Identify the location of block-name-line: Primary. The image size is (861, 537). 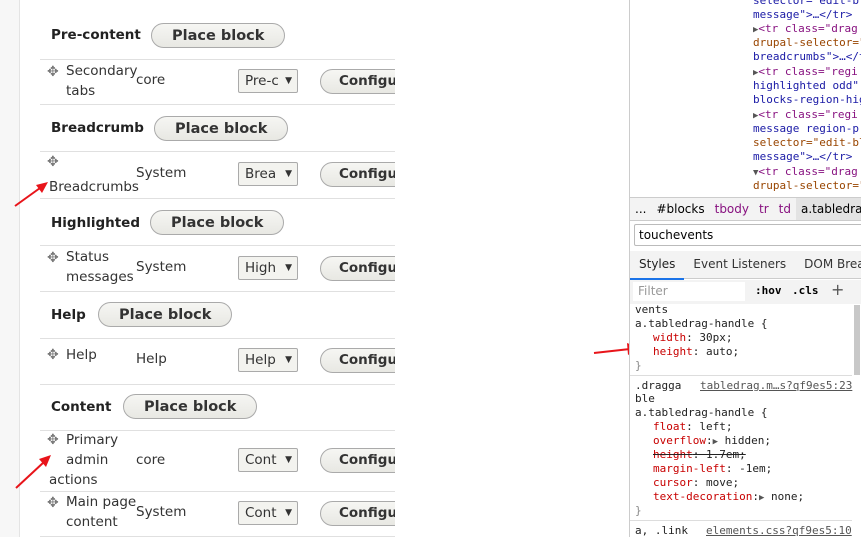
(92, 440).